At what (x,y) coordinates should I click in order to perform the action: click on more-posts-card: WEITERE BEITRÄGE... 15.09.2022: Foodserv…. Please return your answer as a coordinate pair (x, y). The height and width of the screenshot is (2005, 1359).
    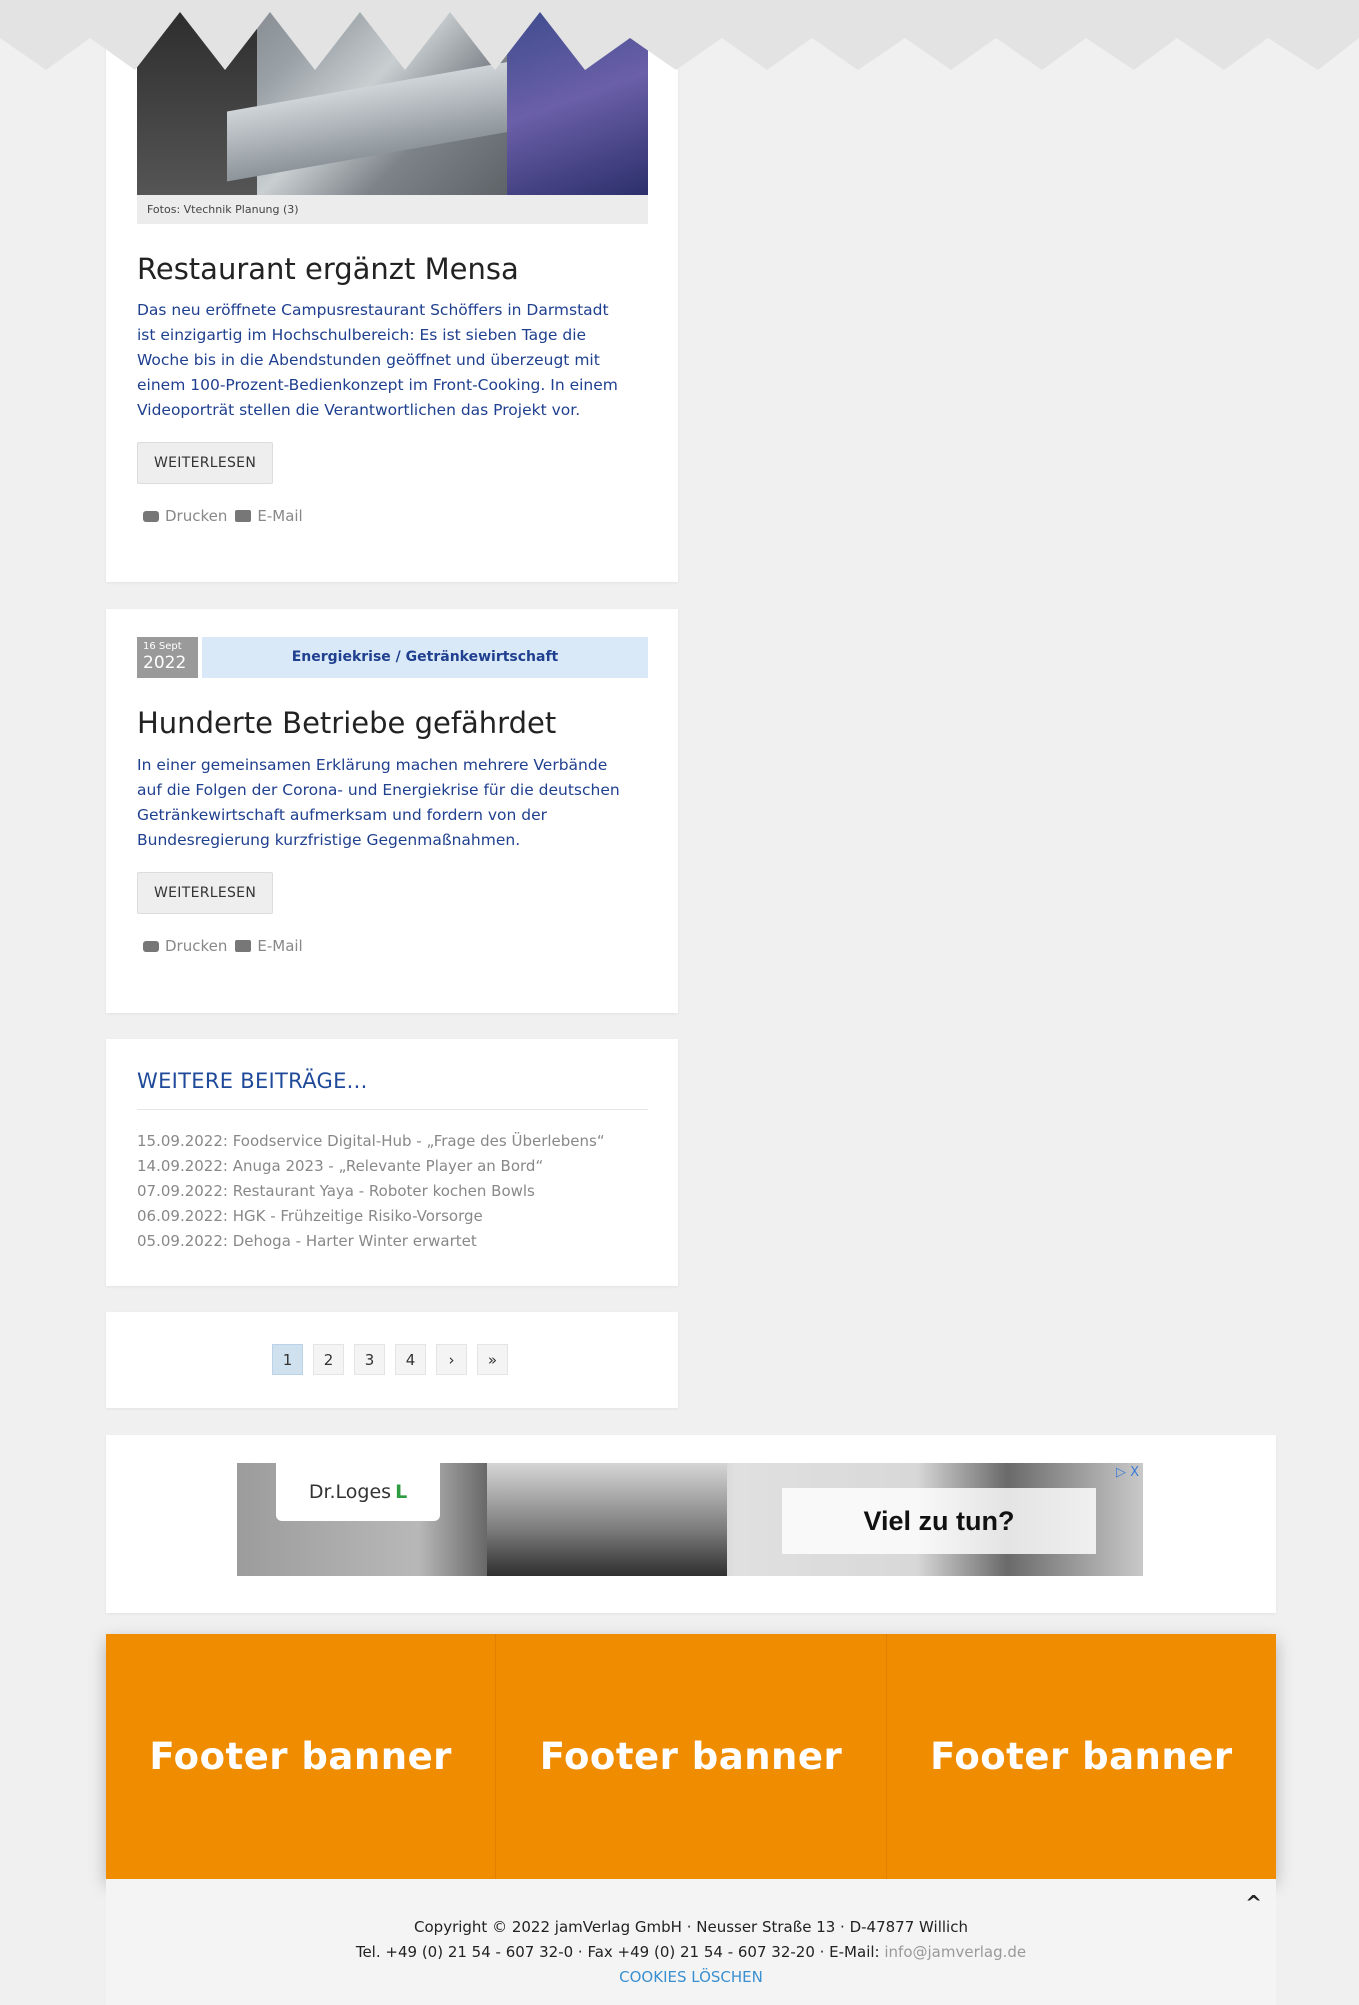
    Looking at the image, I should click on (392, 1162).